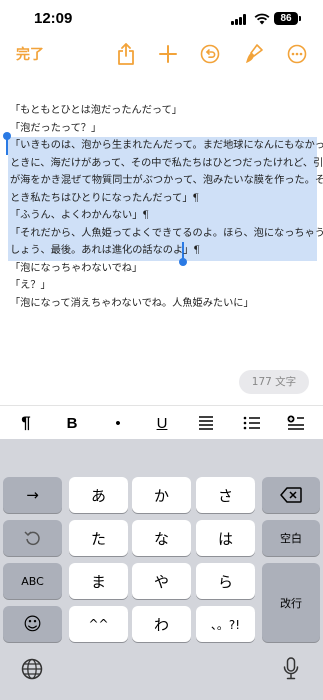 The width and height of the screenshot is (323, 700). I want to click on paragraph-style-button: ¶, so click(26, 423).